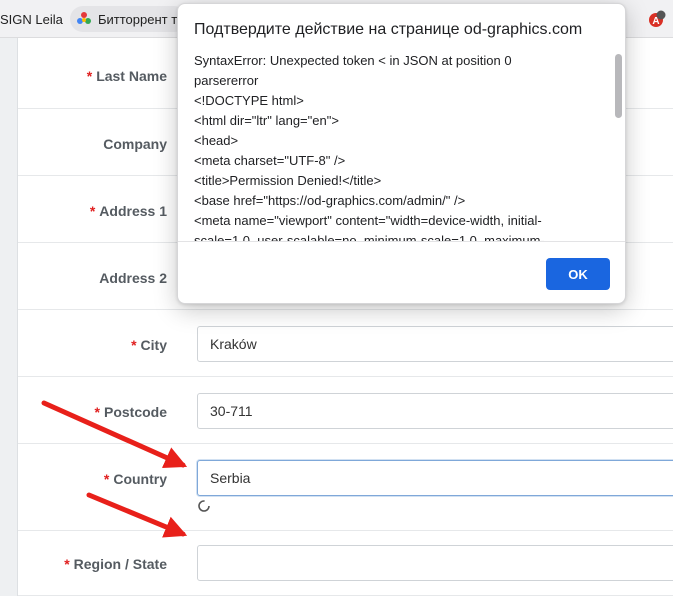 This screenshot has width=673, height=596. I want to click on dialog-line: <!DOCTYPE html>, so click(249, 100).